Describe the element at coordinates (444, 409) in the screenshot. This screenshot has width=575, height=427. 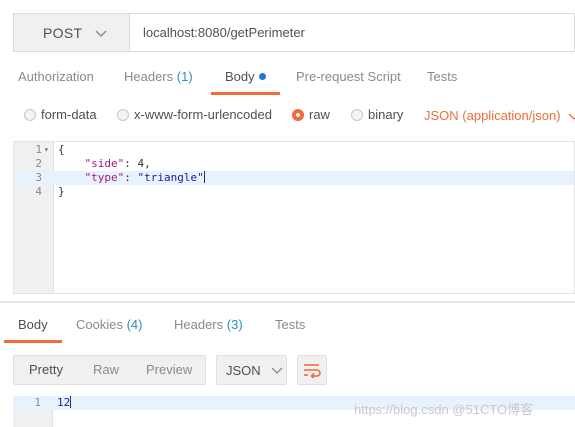
I see `watermark: https://blog.csdn @51CTO博客` at that location.